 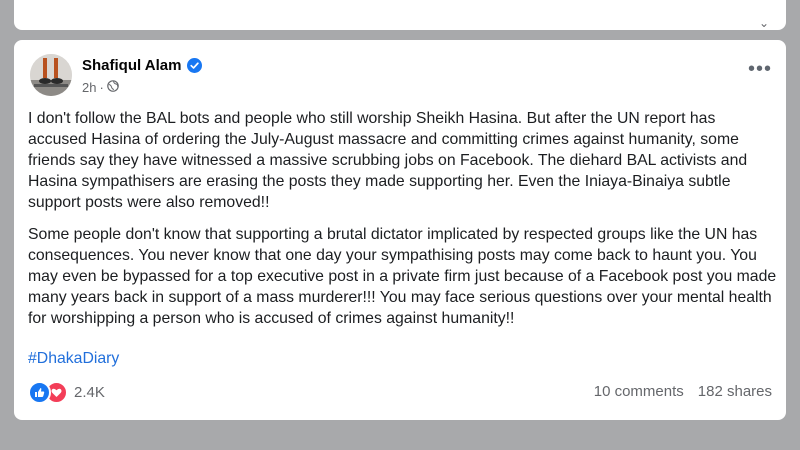 I want to click on previous-post-edge: ⌄, so click(x=400, y=15).